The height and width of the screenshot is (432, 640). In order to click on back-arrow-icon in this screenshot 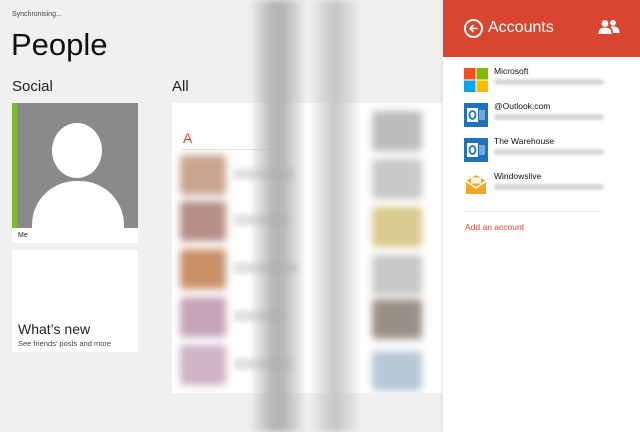, I will do `click(473, 28)`.